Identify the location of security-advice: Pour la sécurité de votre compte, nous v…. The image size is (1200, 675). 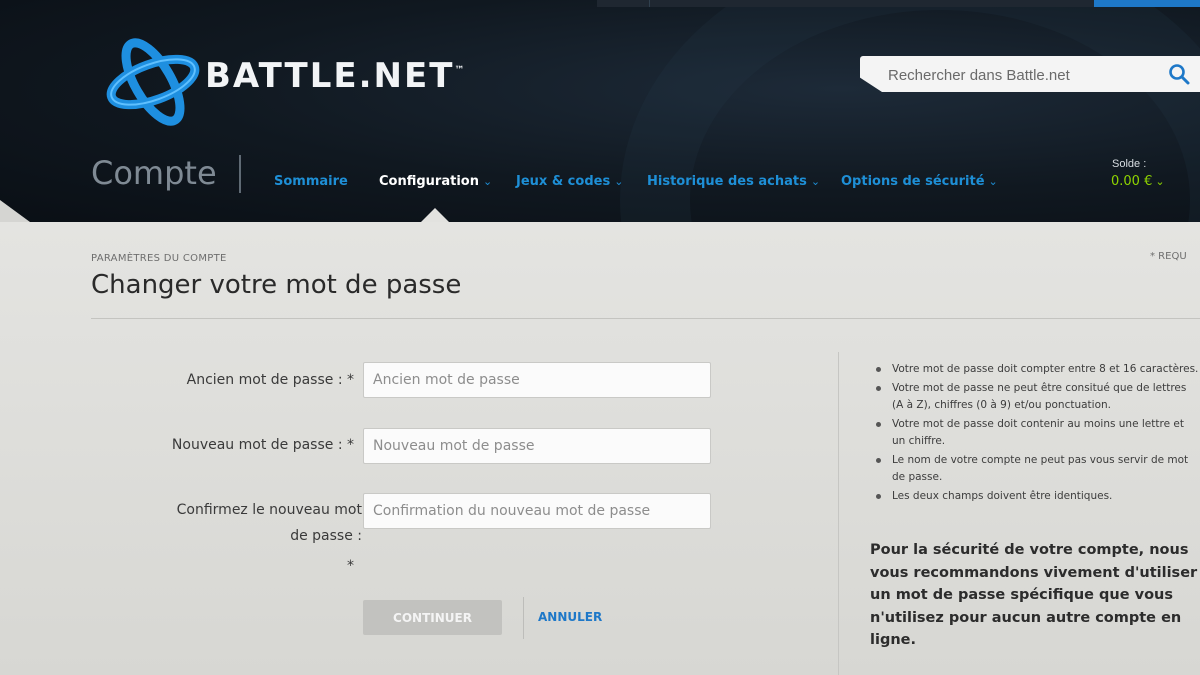
(1034, 595).